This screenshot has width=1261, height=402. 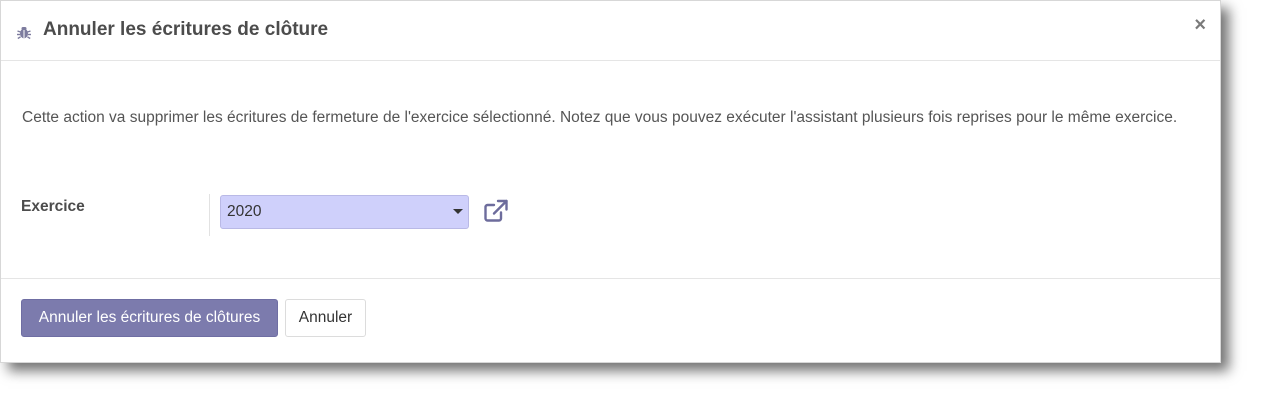 I want to click on close-icon: ×, so click(x=1200, y=25).